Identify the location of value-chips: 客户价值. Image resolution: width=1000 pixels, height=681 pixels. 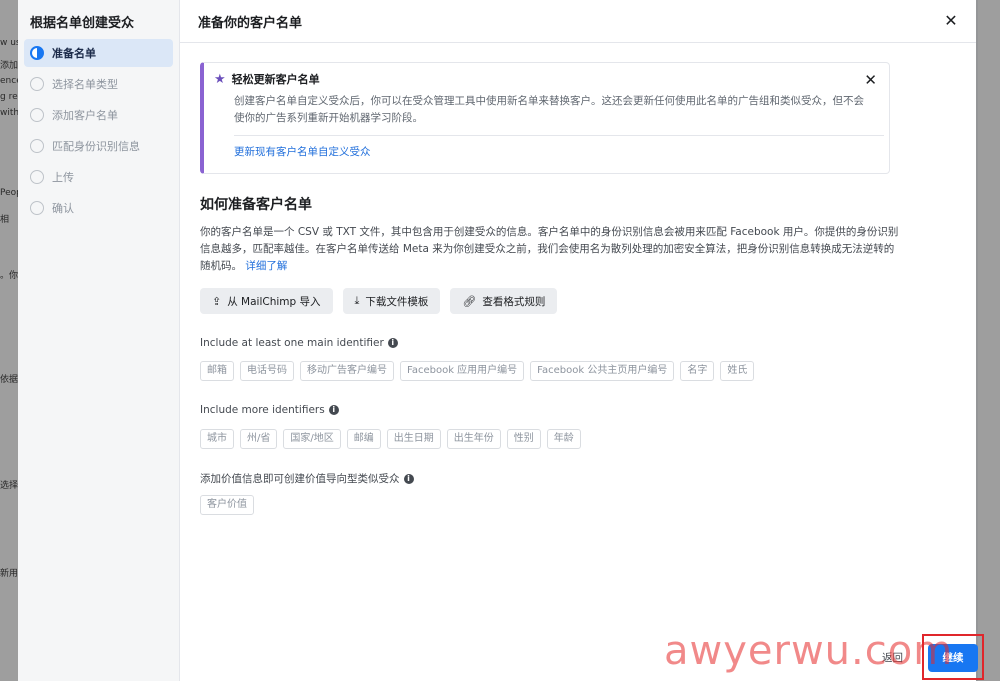
(227, 505).